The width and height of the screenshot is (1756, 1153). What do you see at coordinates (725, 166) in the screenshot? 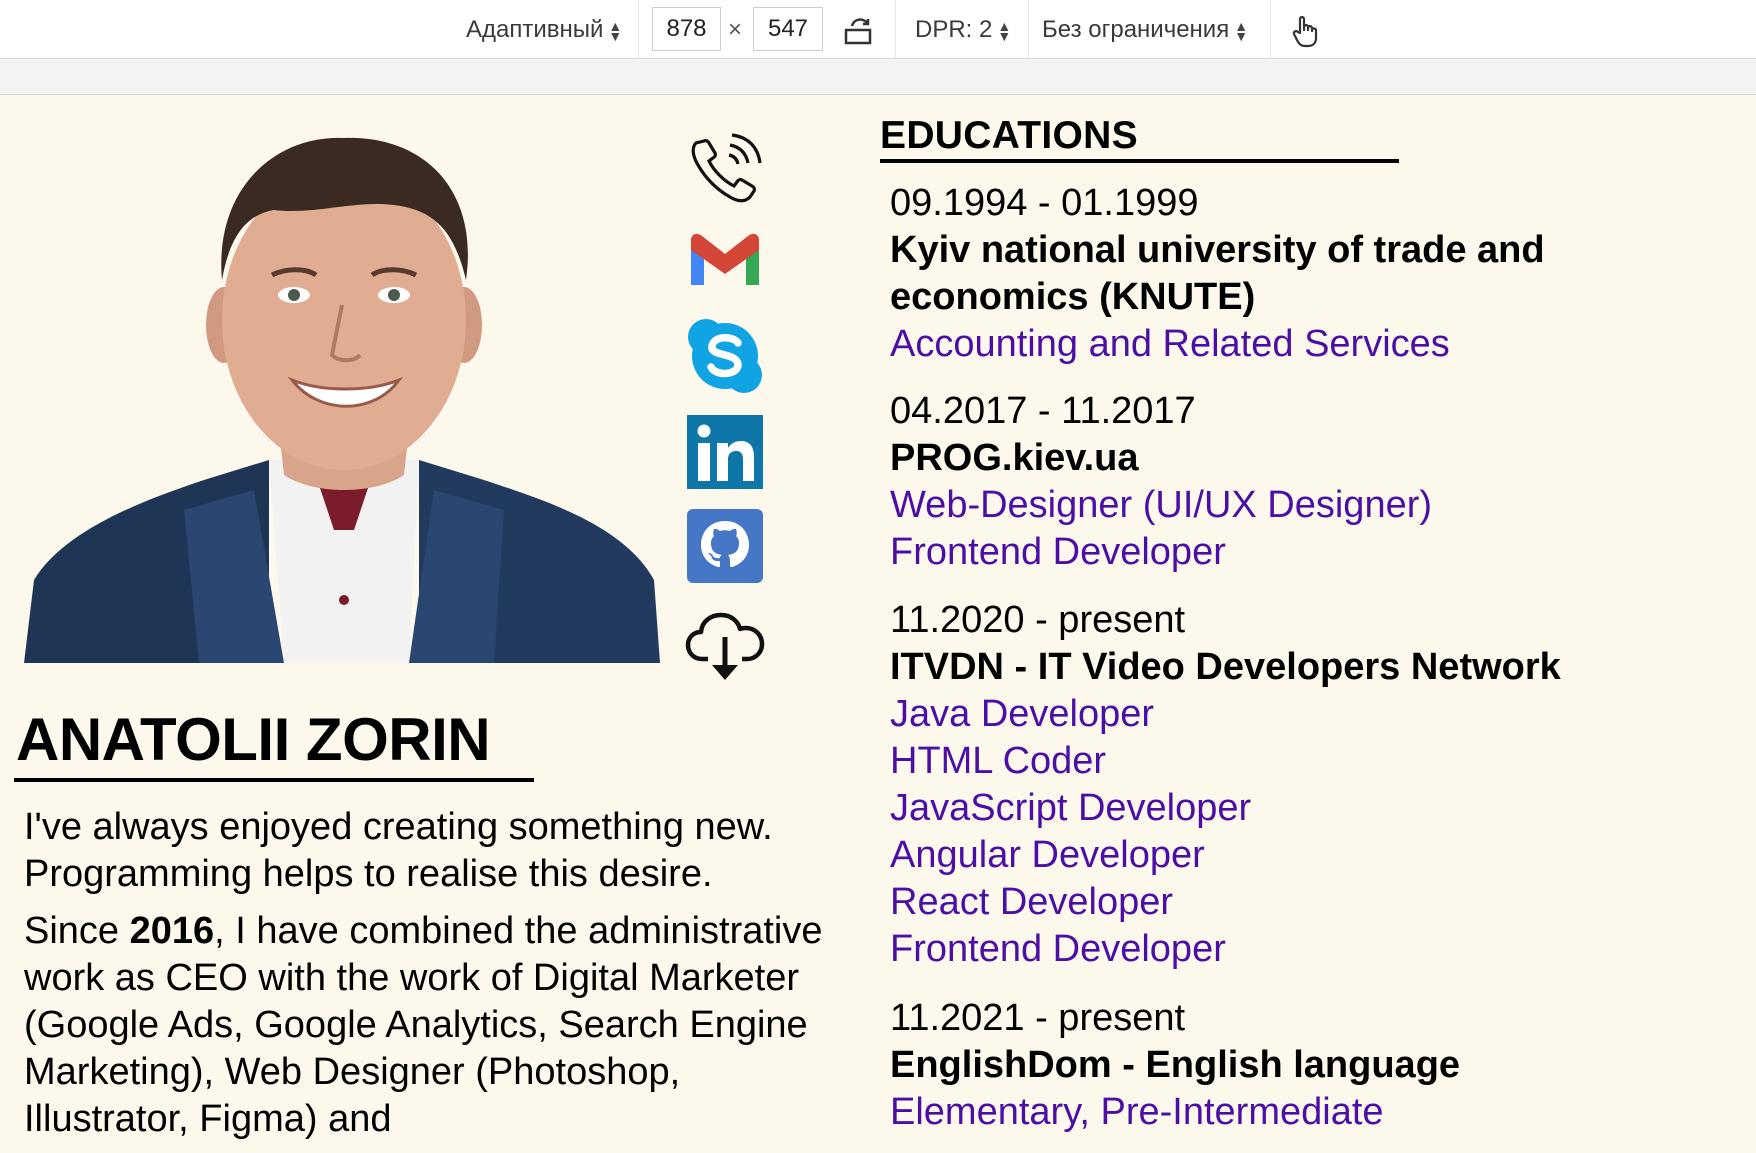
I see `phone-icon` at bounding box center [725, 166].